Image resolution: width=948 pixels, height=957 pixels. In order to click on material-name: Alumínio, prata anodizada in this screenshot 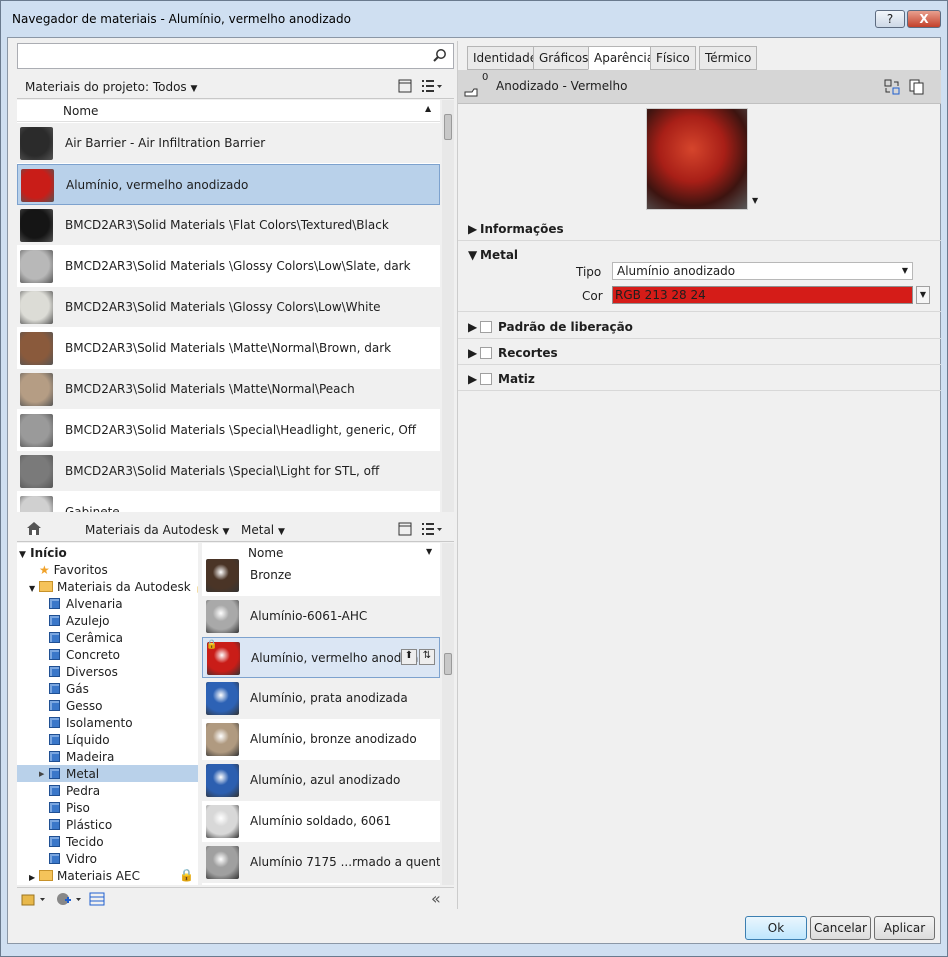, I will do `click(329, 698)`.